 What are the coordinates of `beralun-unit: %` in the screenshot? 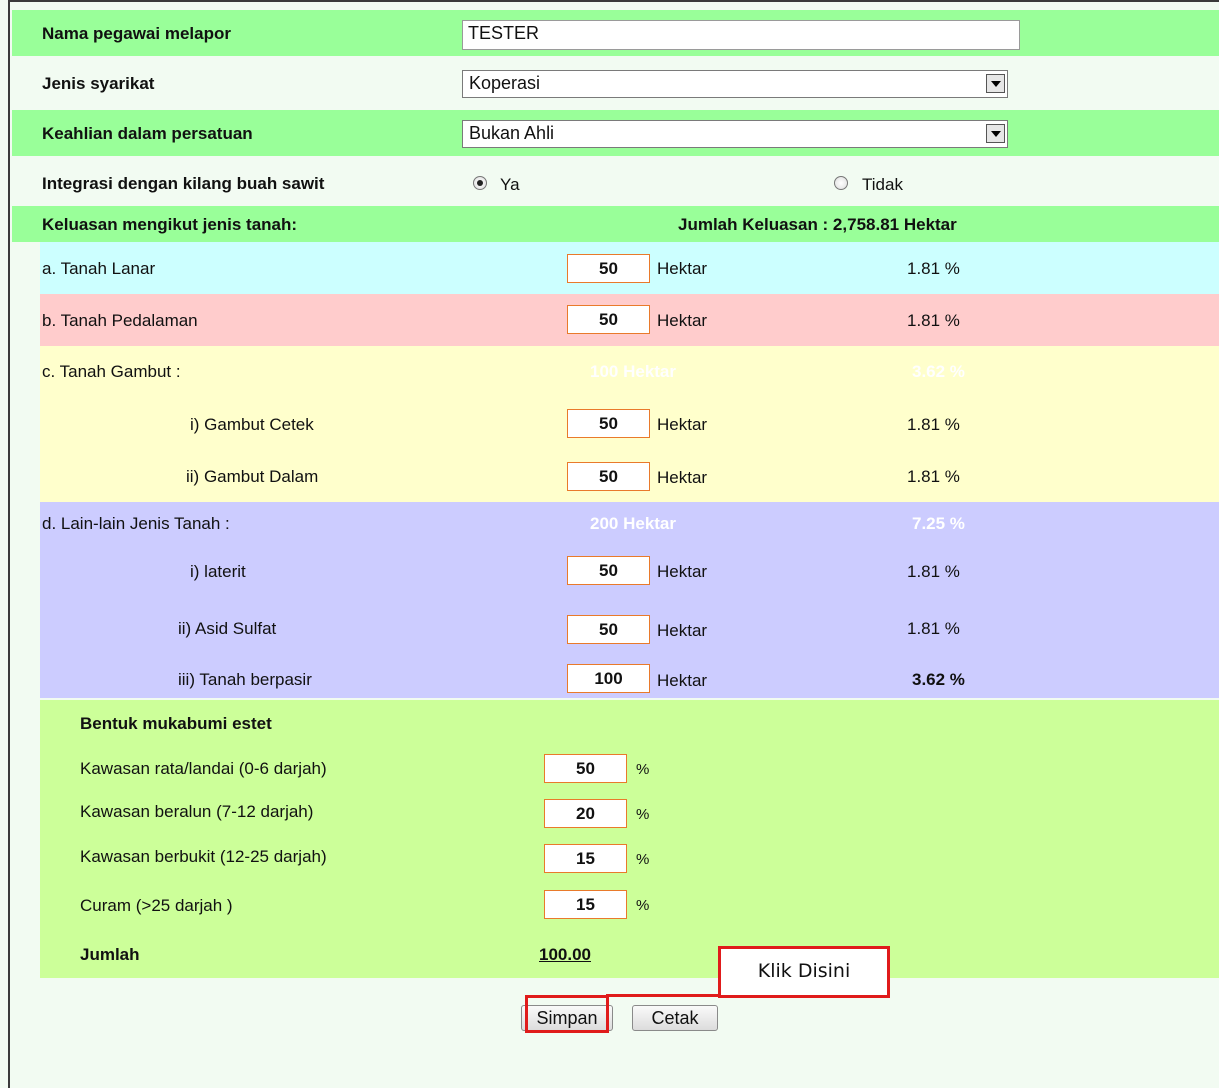 It's located at (643, 814).